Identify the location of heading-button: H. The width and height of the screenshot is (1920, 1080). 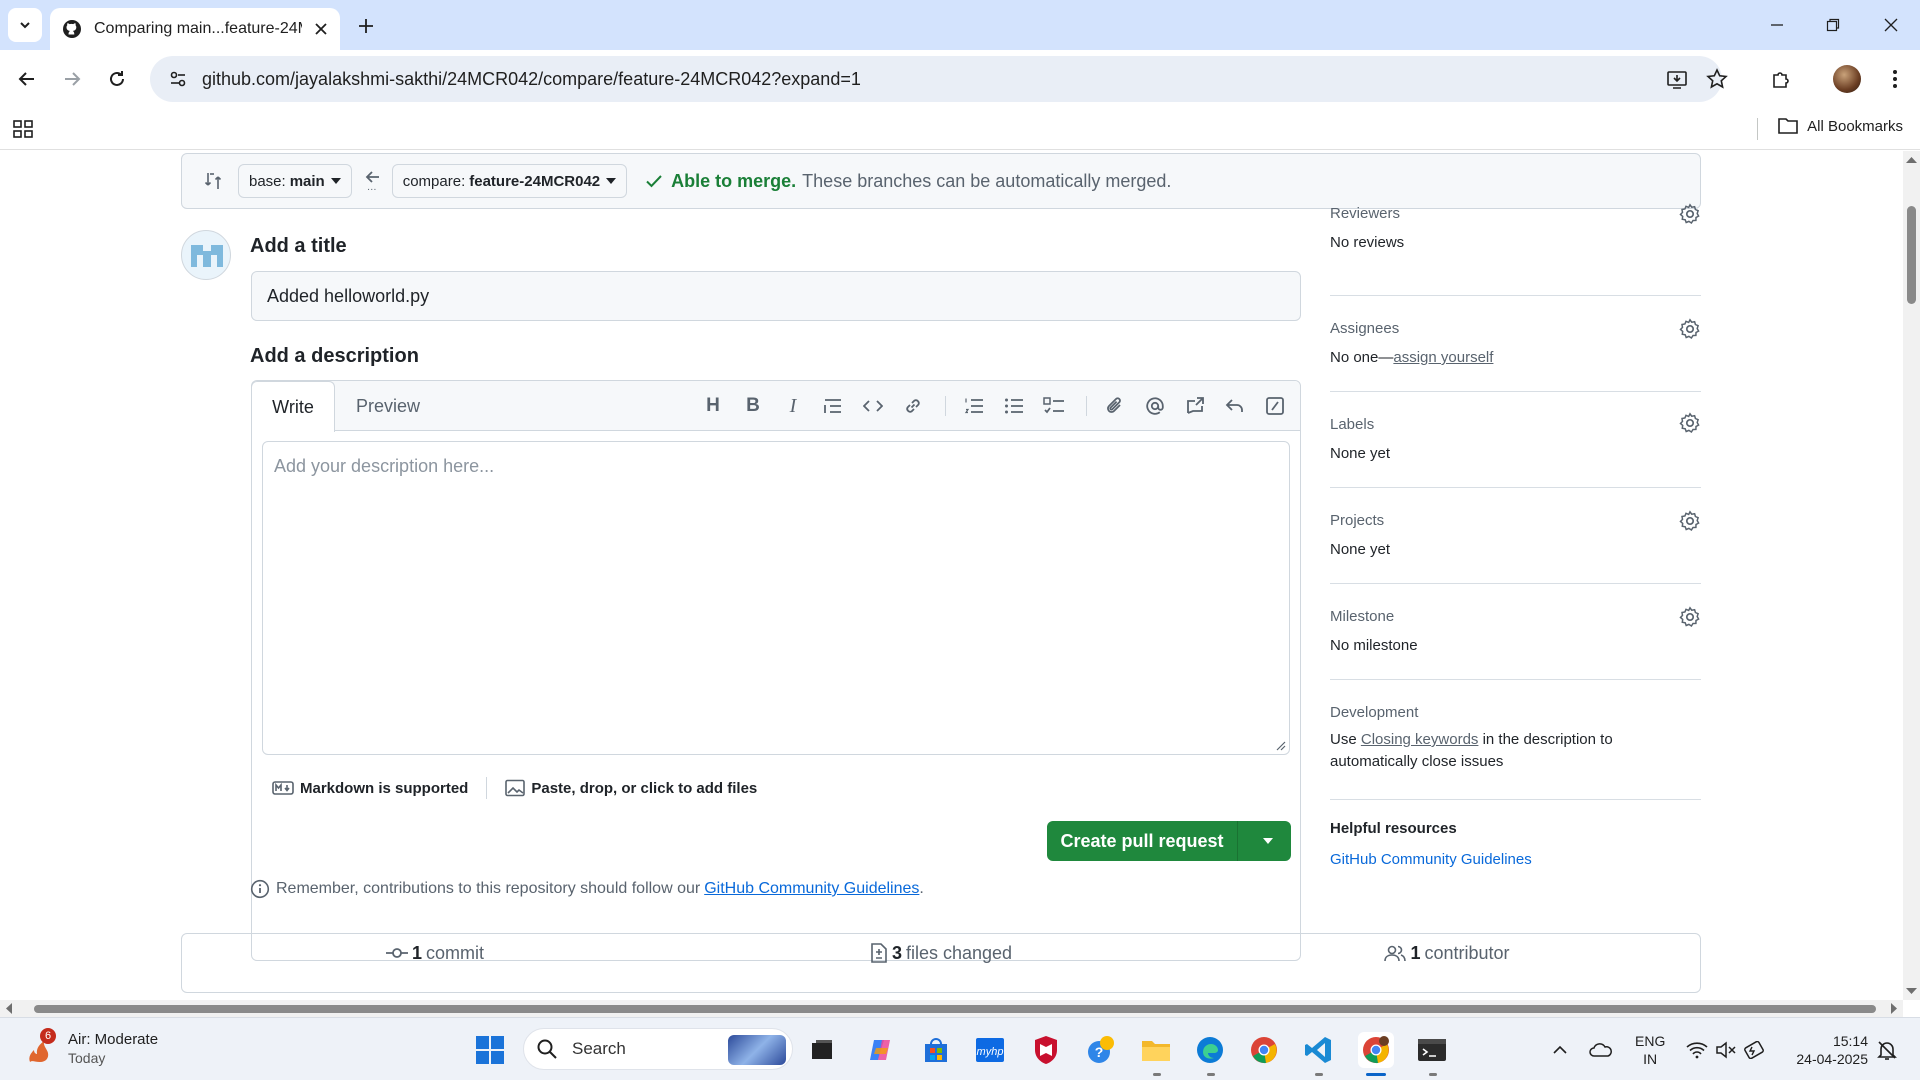
(713, 406).